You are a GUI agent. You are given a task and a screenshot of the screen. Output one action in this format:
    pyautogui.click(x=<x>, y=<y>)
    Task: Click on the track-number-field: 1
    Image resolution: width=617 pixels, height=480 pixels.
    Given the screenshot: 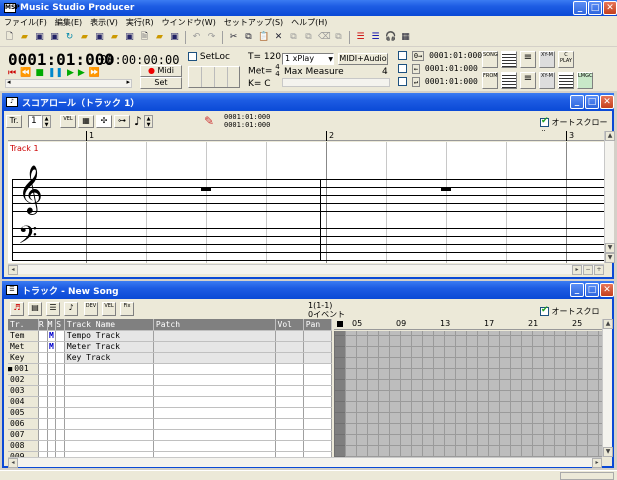 What is the action you would take?
    pyautogui.click(x=35, y=121)
    